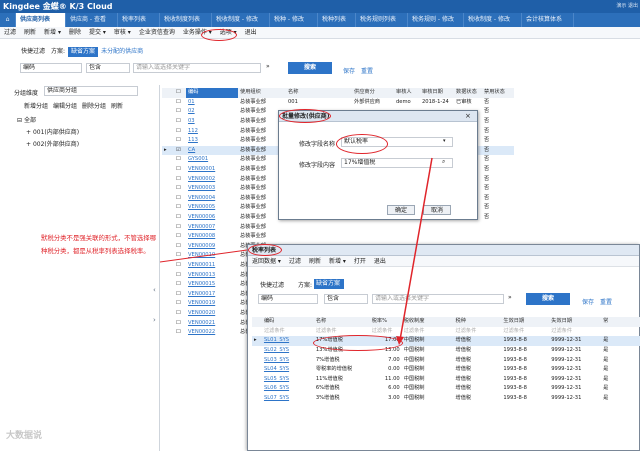 The image size is (640, 451). I want to click on annotation-leader-line, so click(203, 256).